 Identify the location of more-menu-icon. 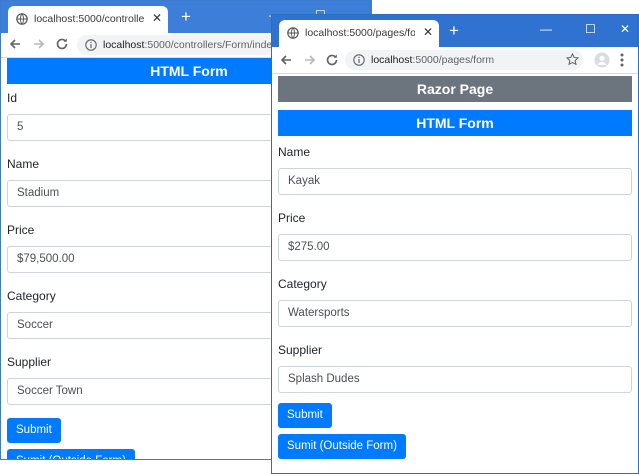
(622, 60).